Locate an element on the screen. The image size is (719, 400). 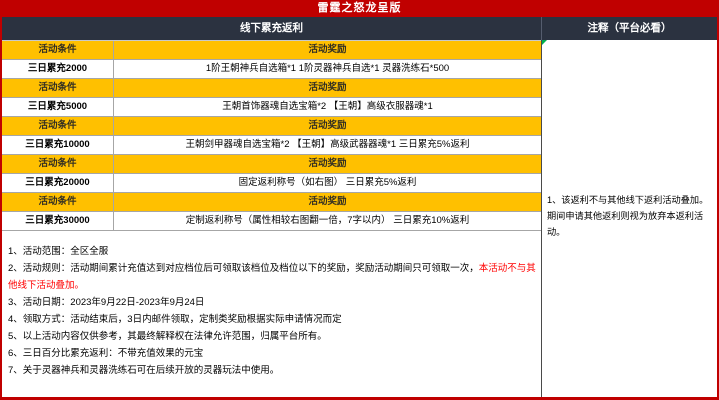
note-line: 5、以上活动内容仅供参考，其最终解释权在法律允许范围，归属平台所有。 is located at coordinates (272, 336).